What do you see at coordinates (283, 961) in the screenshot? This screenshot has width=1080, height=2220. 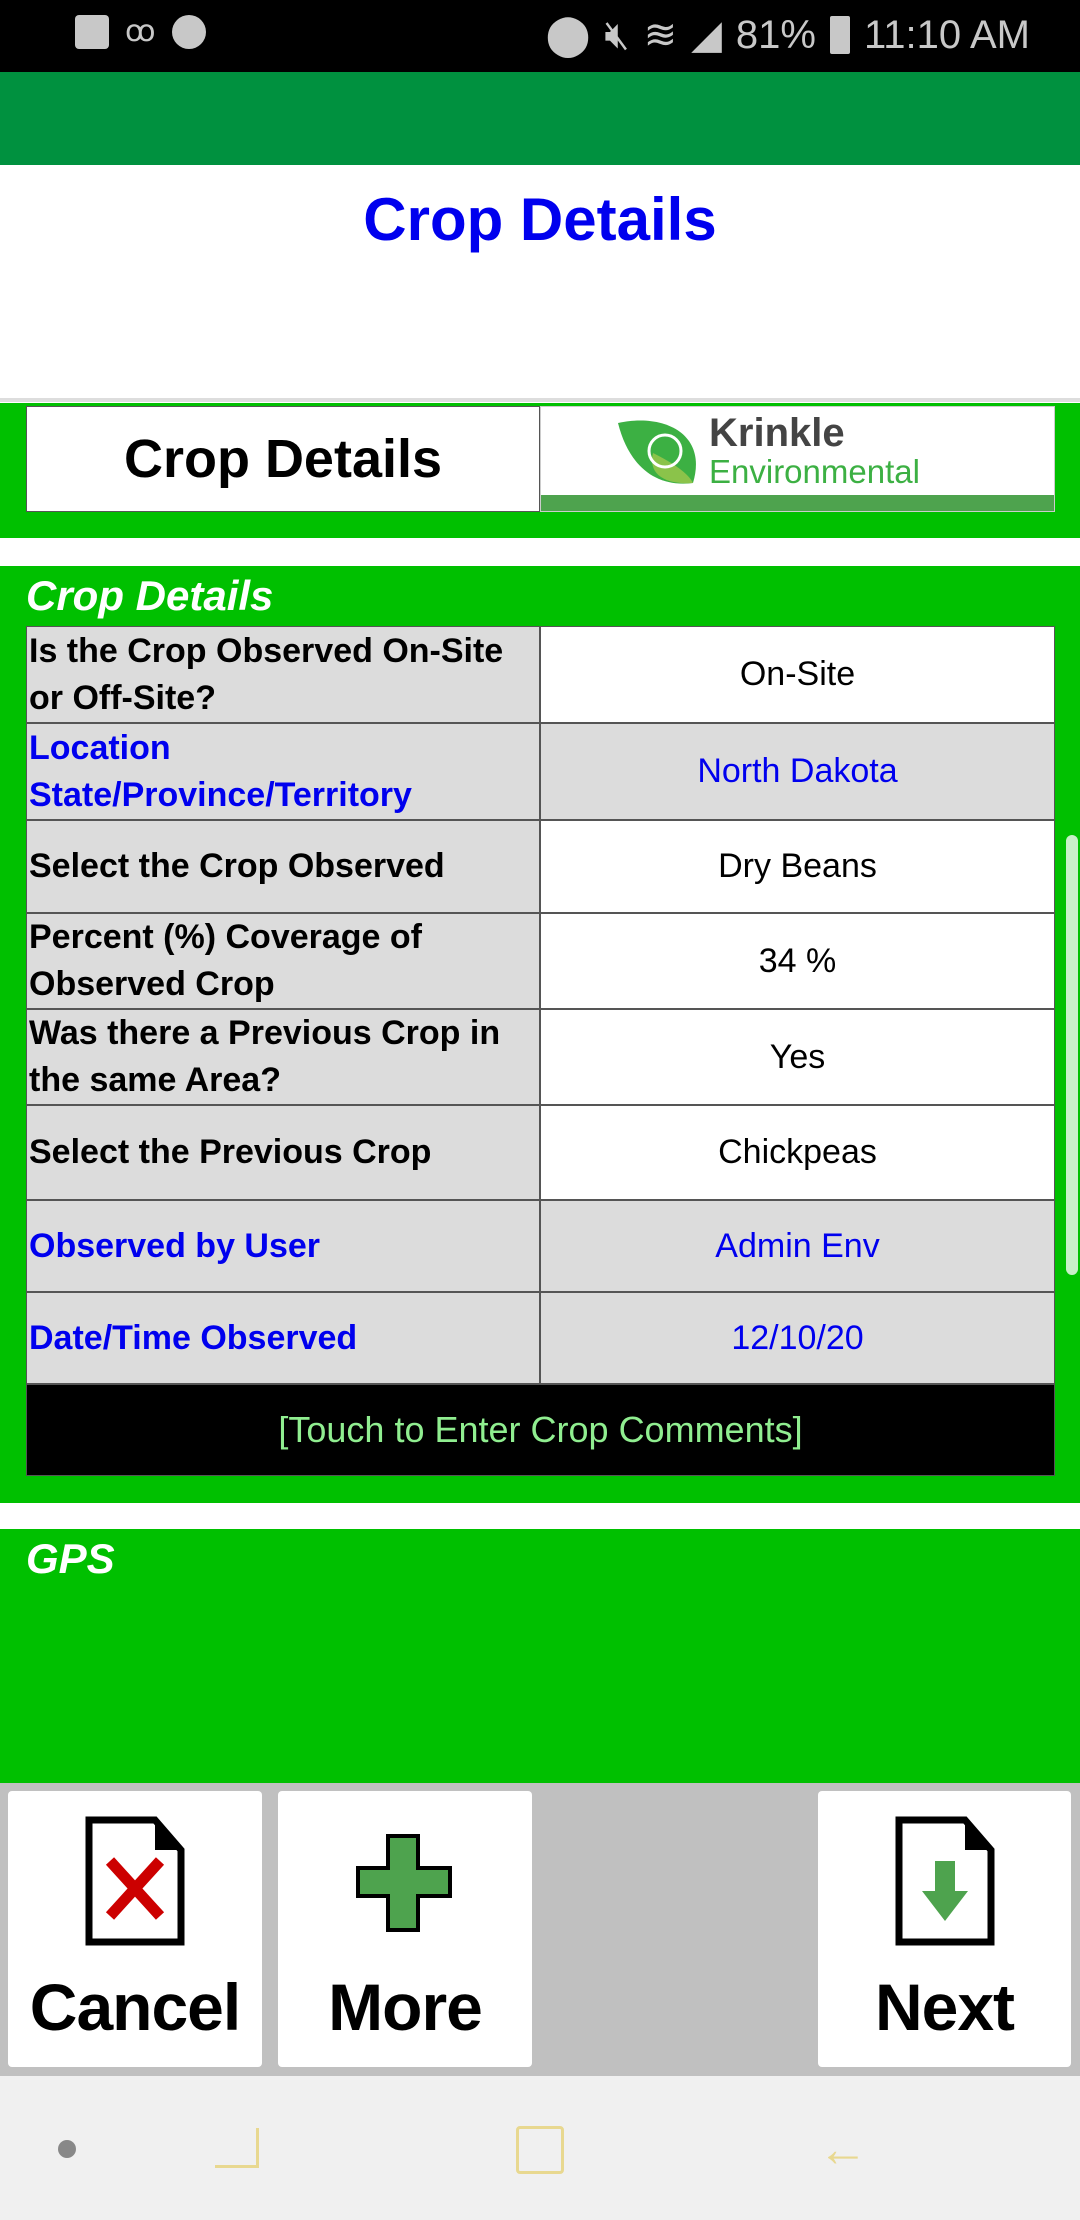 I see `row-label: Percent (%) Coverage of Observed Crop` at bounding box center [283, 961].